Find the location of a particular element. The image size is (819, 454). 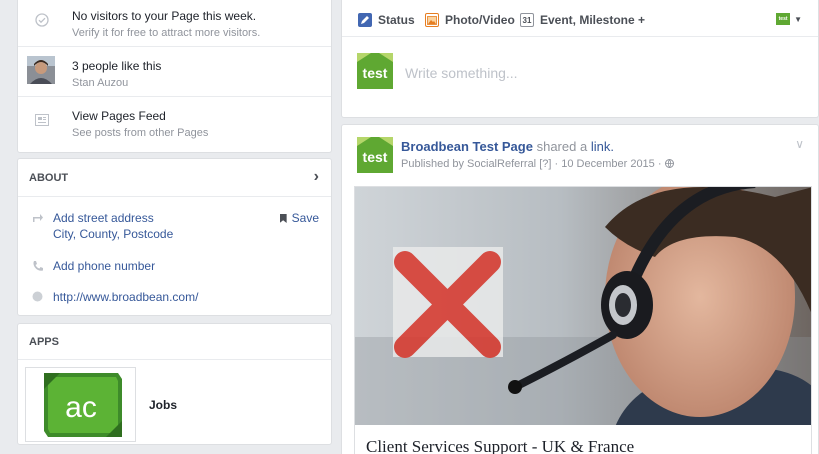

about-header: ABOUT › is located at coordinates (174, 178).